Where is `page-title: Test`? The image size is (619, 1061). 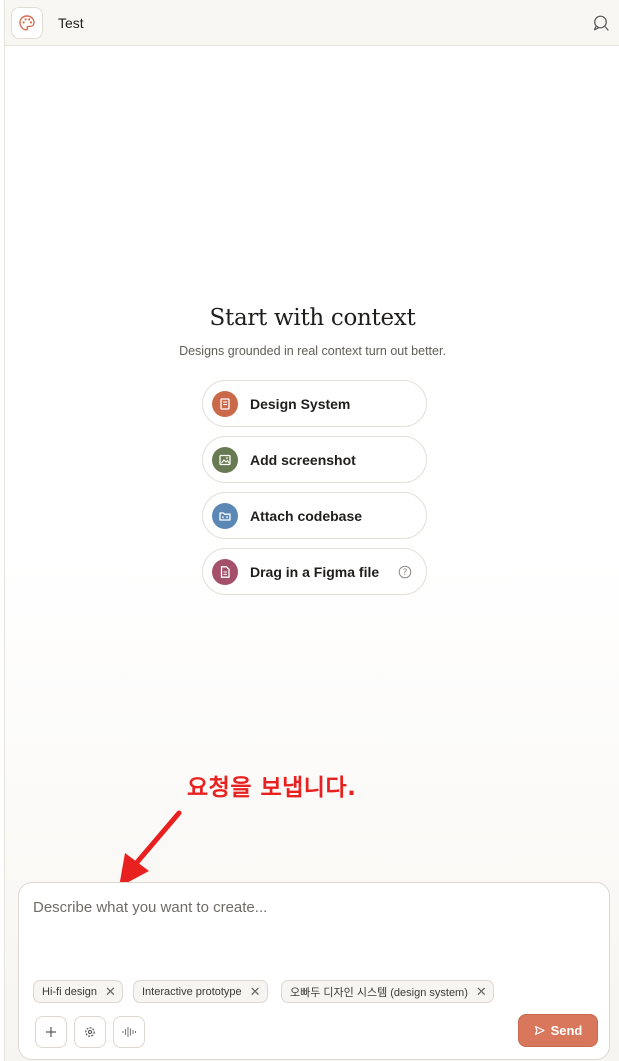 page-title: Test is located at coordinates (71, 23).